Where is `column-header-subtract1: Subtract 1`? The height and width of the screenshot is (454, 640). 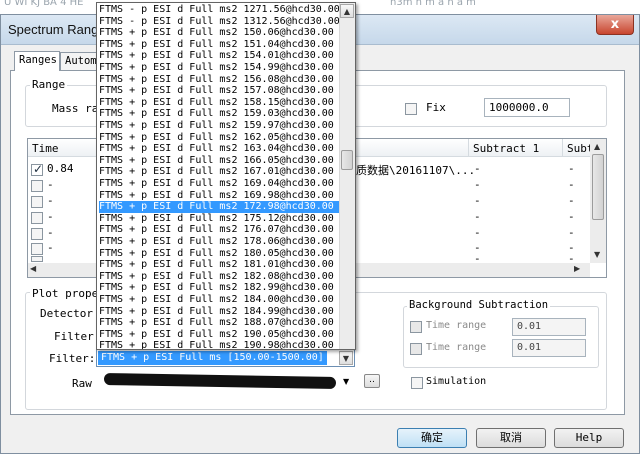 column-header-subtract1: Subtract 1 is located at coordinates (515, 148).